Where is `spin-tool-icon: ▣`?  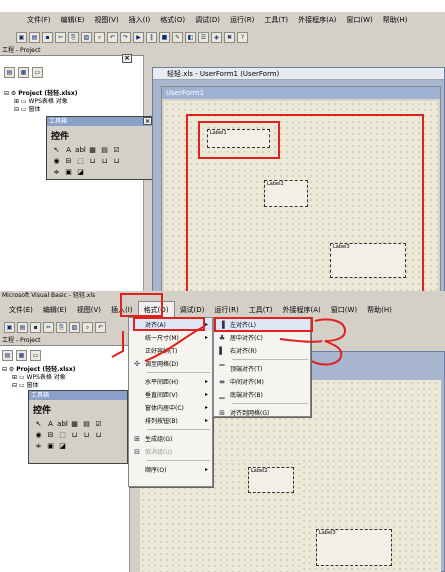 spin-tool-icon: ▣ is located at coordinates (68, 172).